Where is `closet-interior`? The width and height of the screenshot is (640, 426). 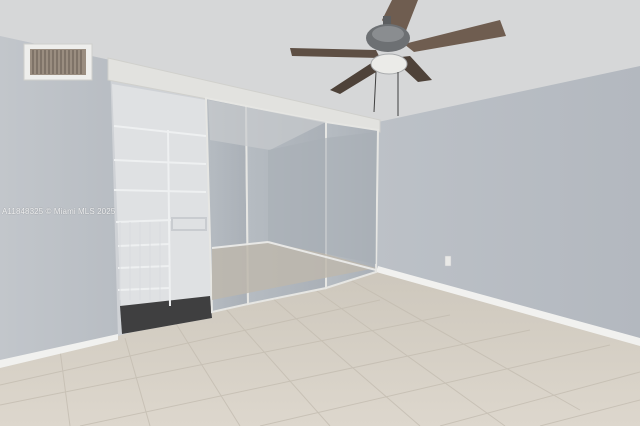 closet-interior is located at coordinates (162, 209).